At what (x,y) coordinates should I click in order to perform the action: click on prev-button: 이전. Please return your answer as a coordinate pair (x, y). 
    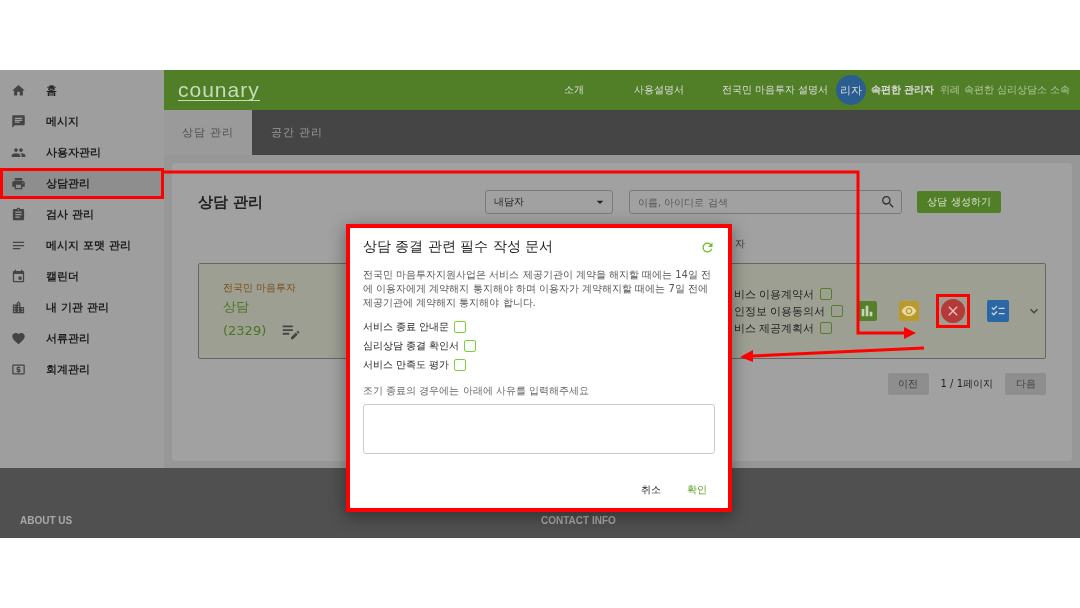
    Looking at the image, I should click on (908, 384).